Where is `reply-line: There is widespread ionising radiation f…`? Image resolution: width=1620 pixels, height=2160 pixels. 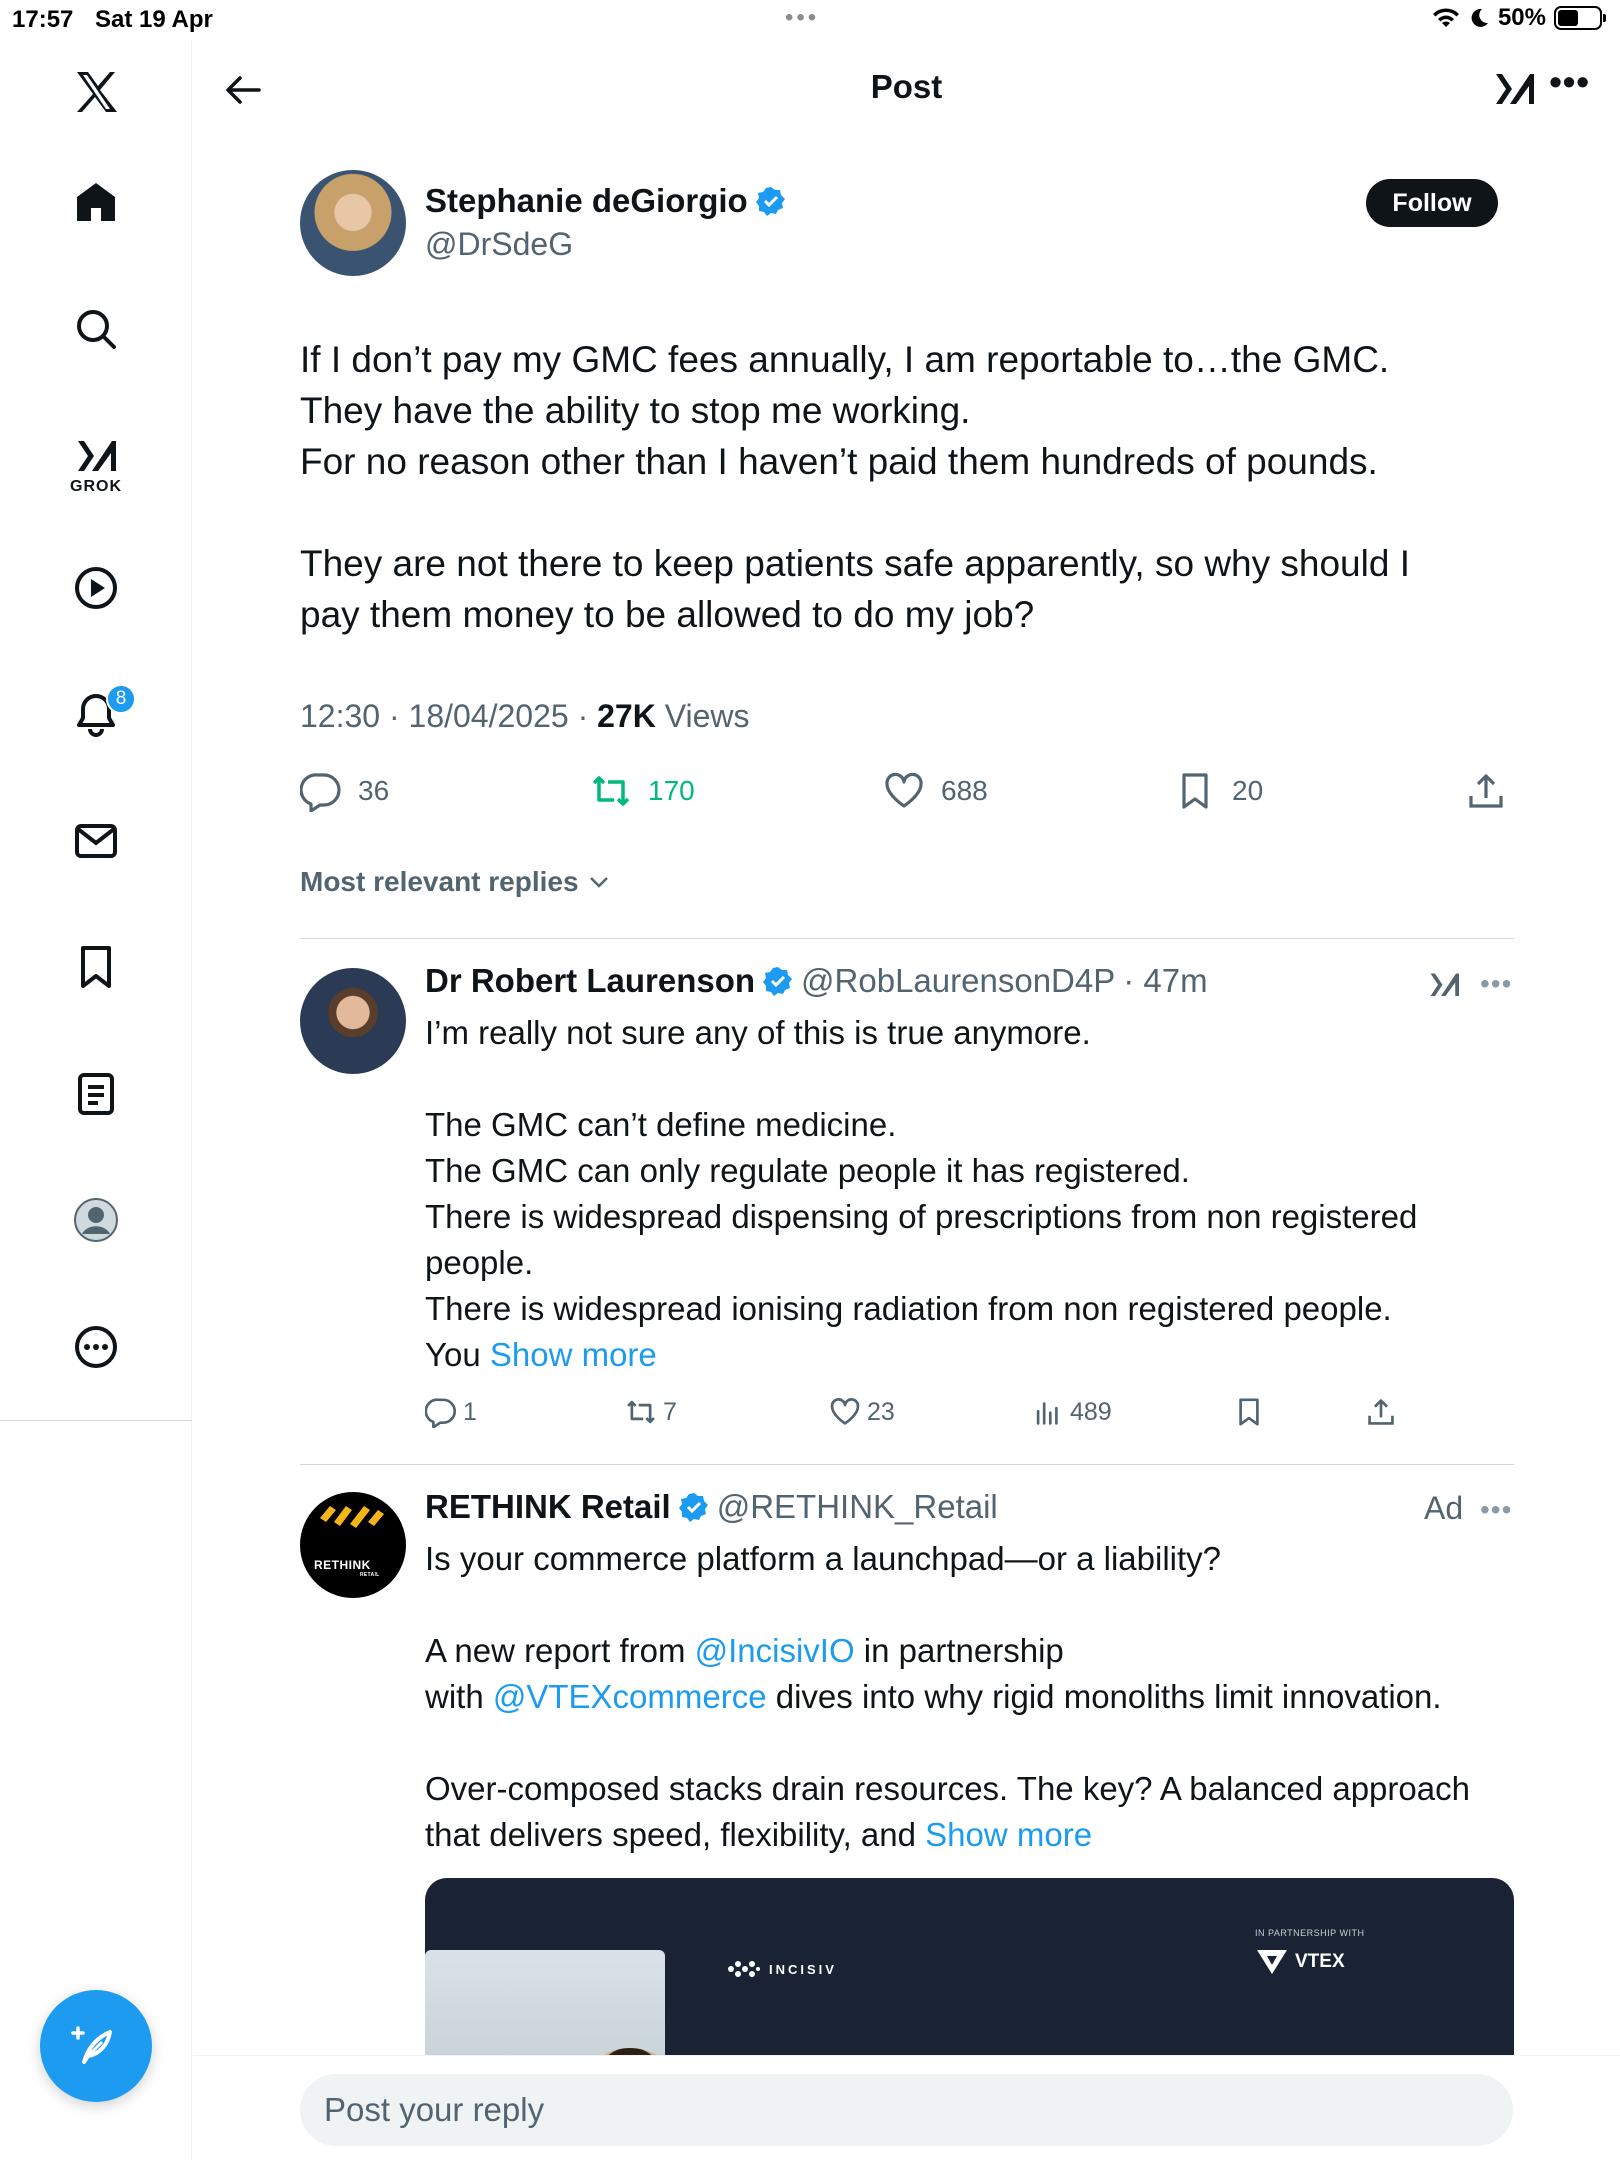
reply-line: There is widespread ionising radiation f… is located at coordinates (908, 1308).